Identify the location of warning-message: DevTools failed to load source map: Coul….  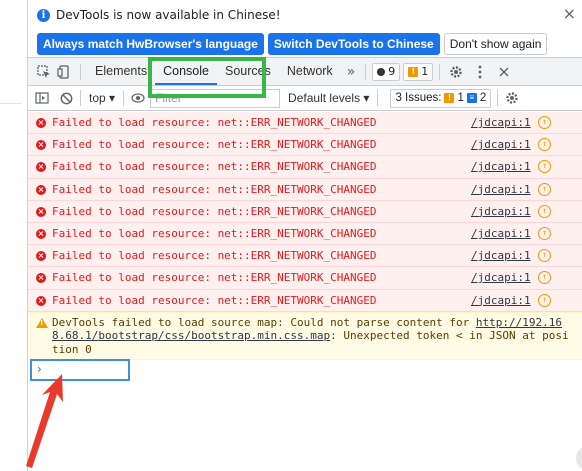
(311, 336).